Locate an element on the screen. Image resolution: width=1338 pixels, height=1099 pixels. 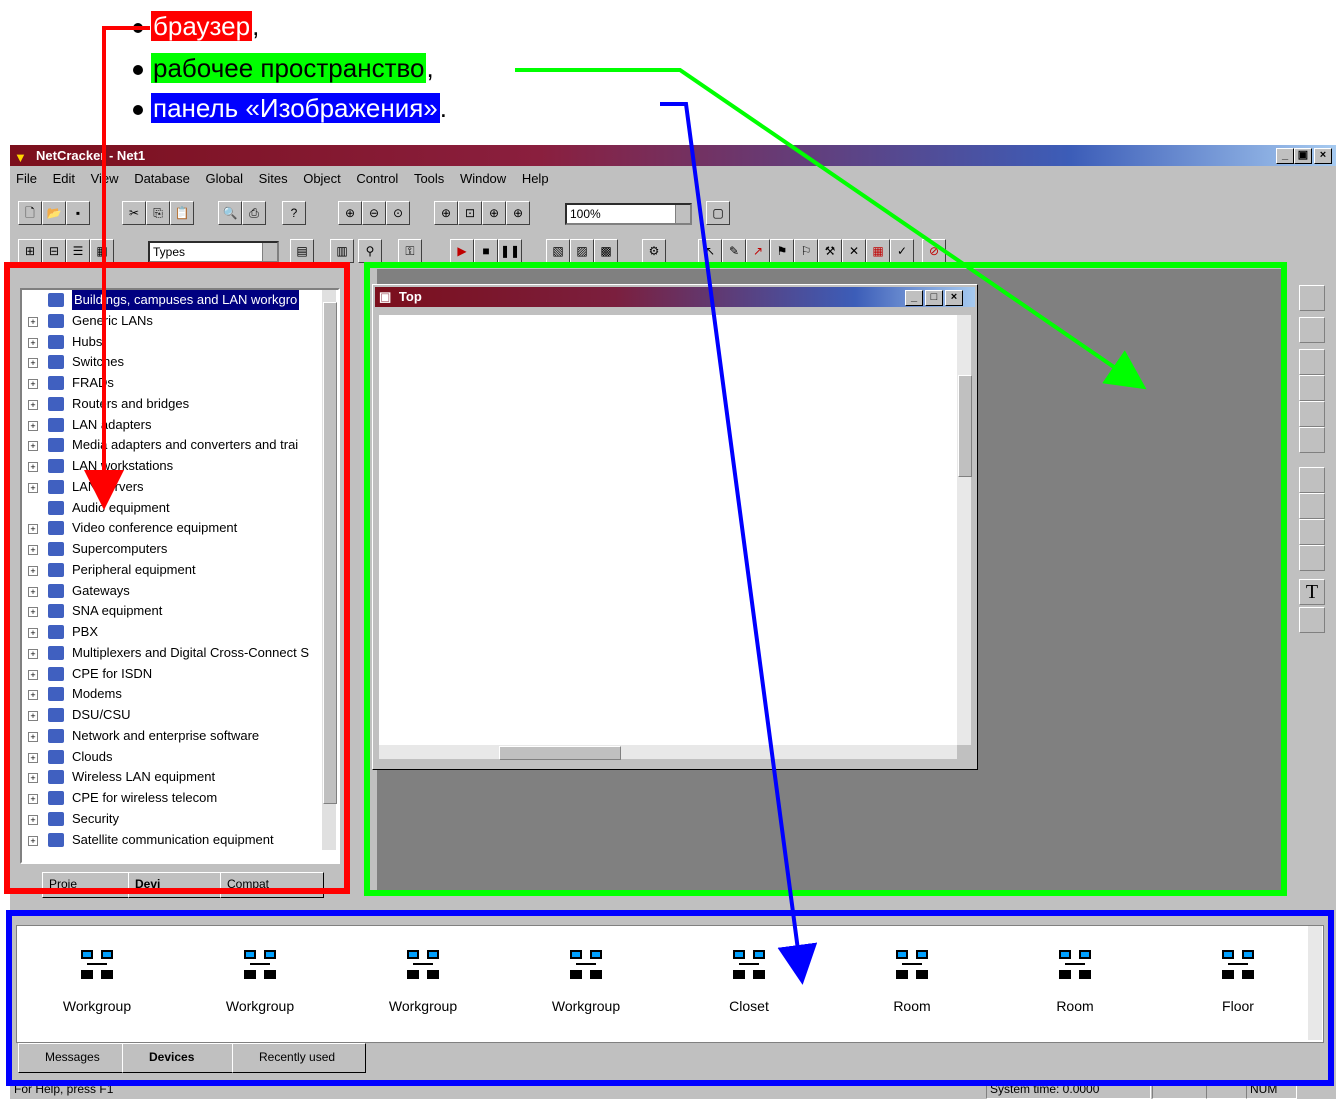
key-icon: ⚿ is located at coordinates (410, 251).